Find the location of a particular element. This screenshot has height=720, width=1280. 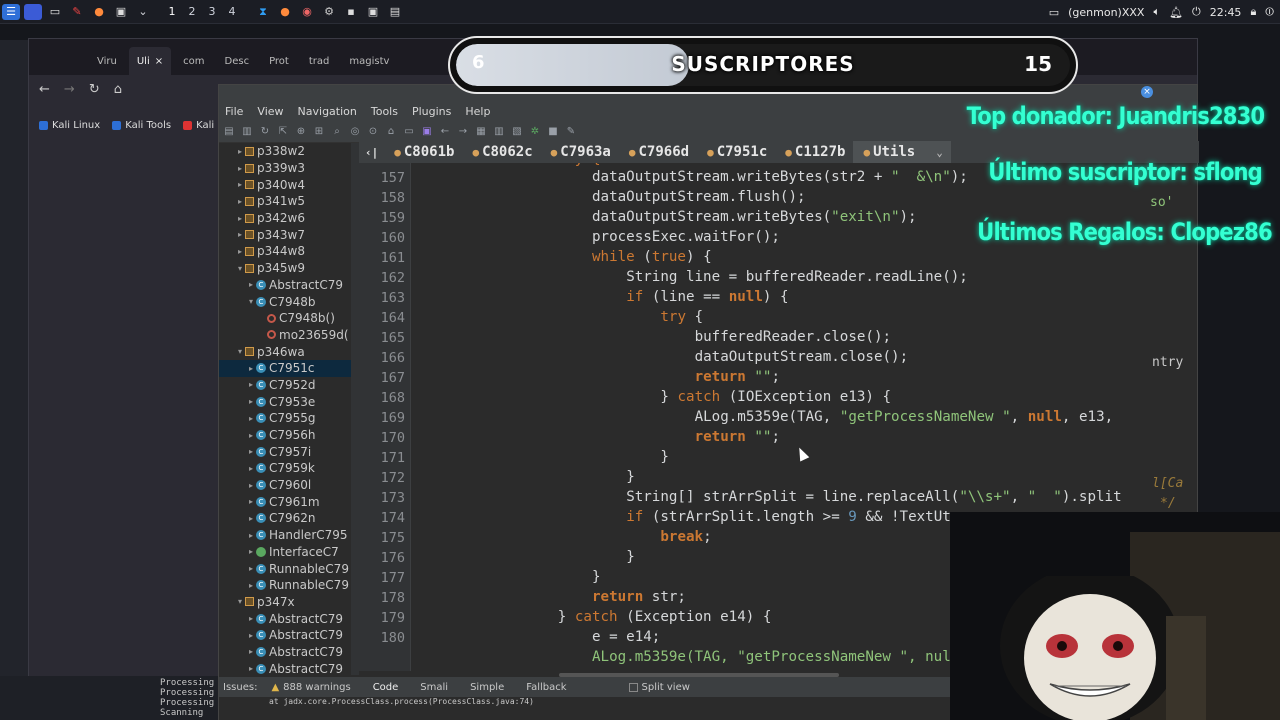

tree-node: ▸ InterfaceC7 is located at coordinates (285, 552).